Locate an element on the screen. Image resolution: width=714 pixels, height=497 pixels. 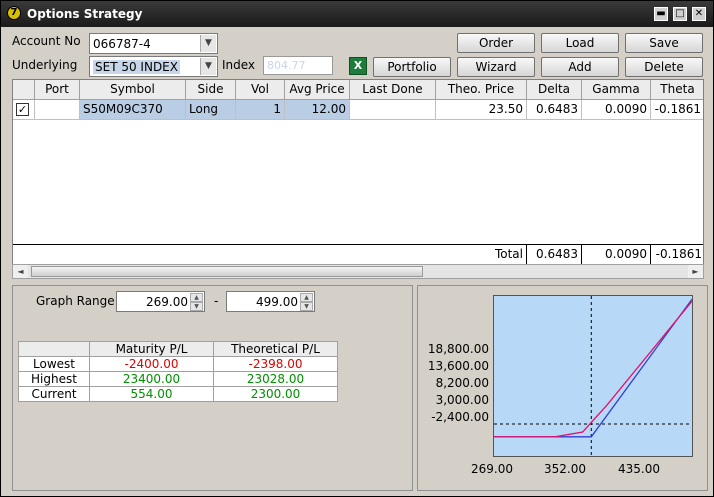
index-label: Index is located at coordinates (239, 65).